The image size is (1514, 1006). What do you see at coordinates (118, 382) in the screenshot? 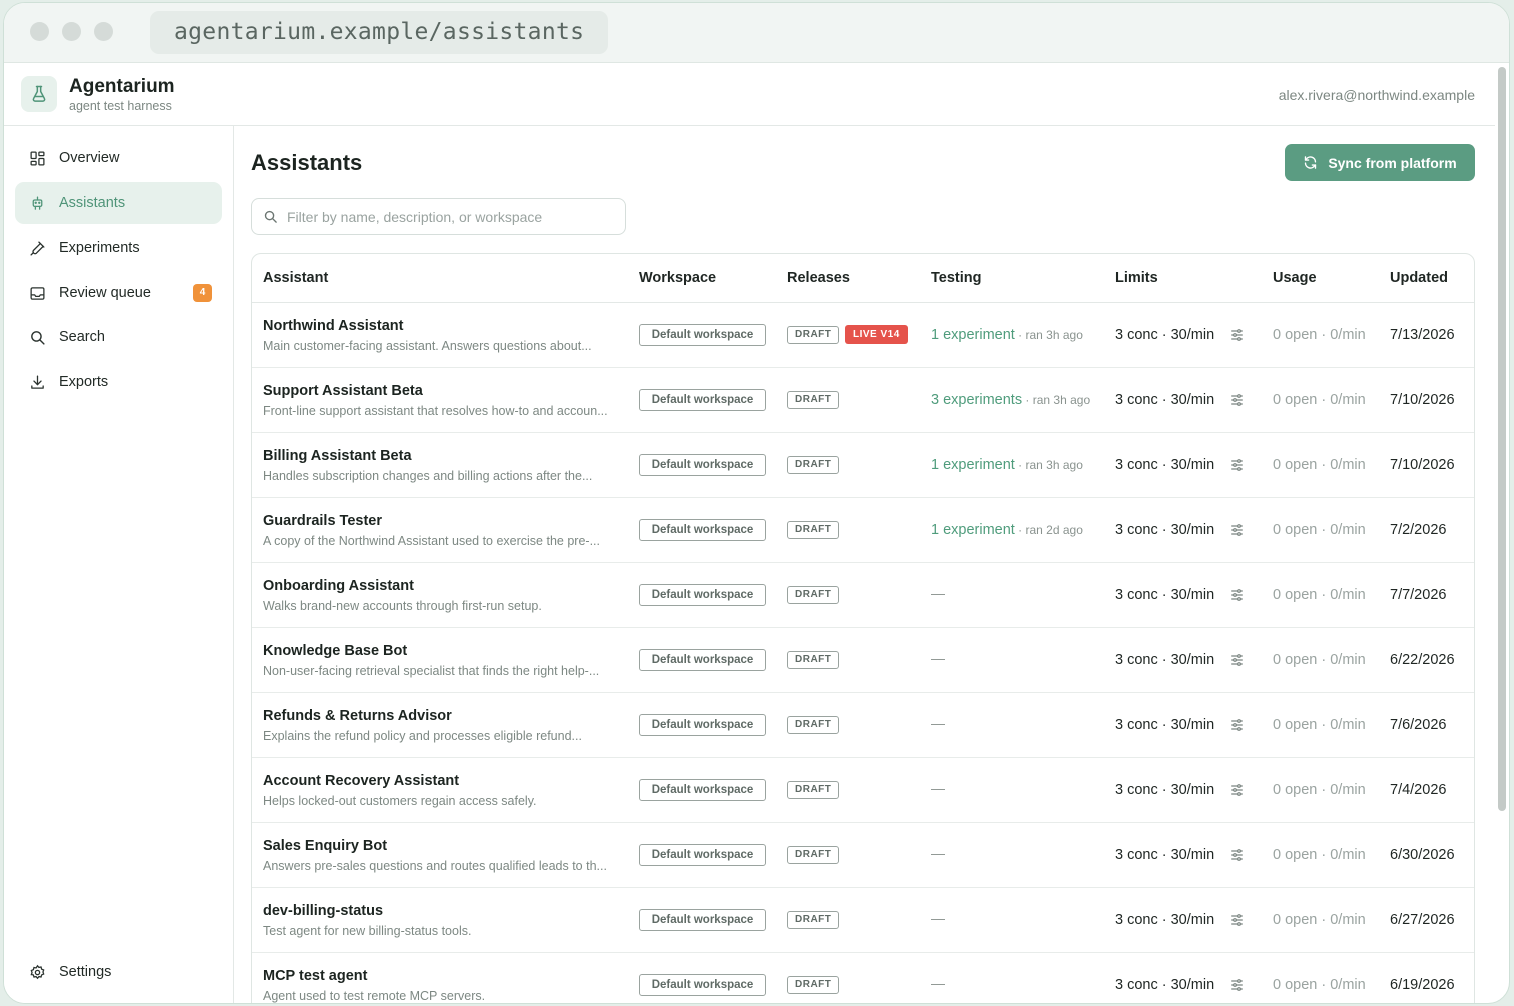
I see `sidebar-item-exports: Exports` at bounding box center [118, 382].